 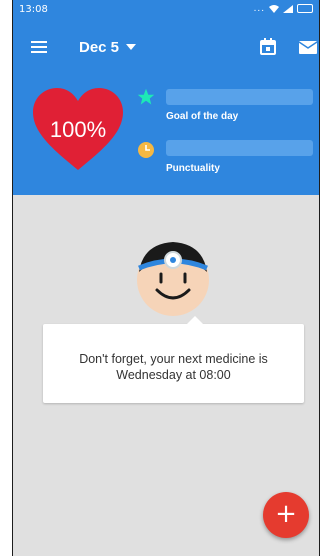 What do you see at coordinates (78, 129) in the screenshot?
I see `health-percent: 100%` at bounding box center [78, 129].